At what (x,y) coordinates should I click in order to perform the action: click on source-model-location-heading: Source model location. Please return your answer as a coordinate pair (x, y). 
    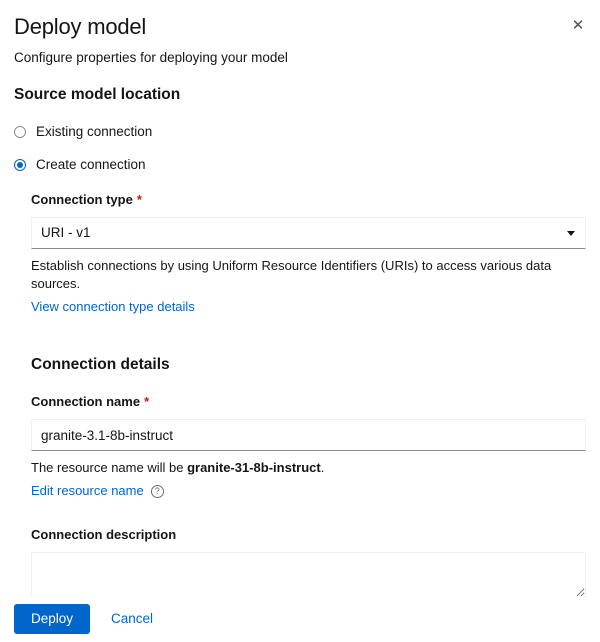
    Looking at the image, I should click on (97, 94).